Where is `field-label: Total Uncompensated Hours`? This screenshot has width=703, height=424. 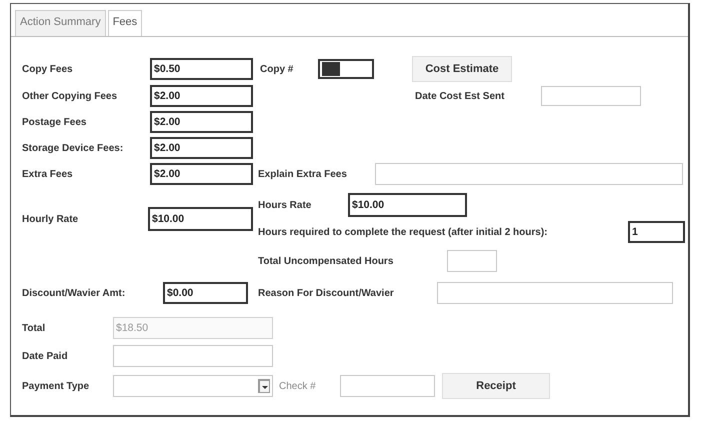 field-label: Total Uncompensated Hours is located at coordinates (326, 261).